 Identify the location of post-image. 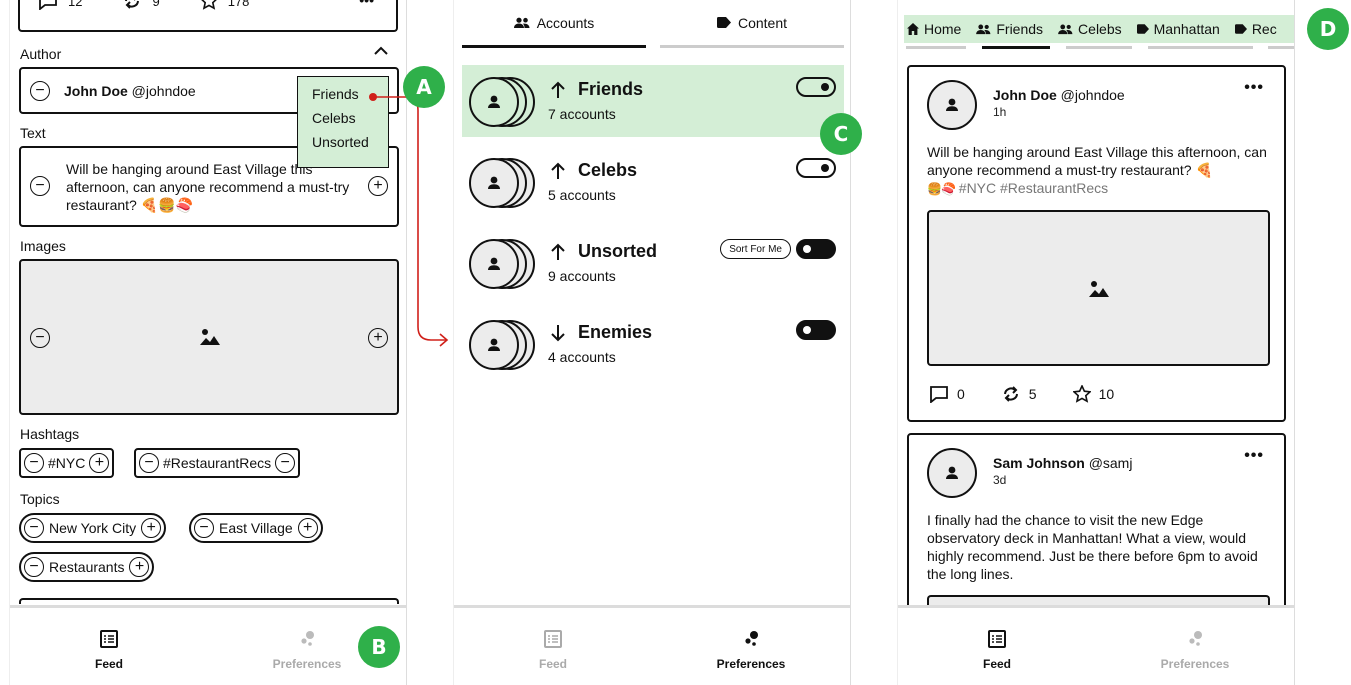
(1098, 288).